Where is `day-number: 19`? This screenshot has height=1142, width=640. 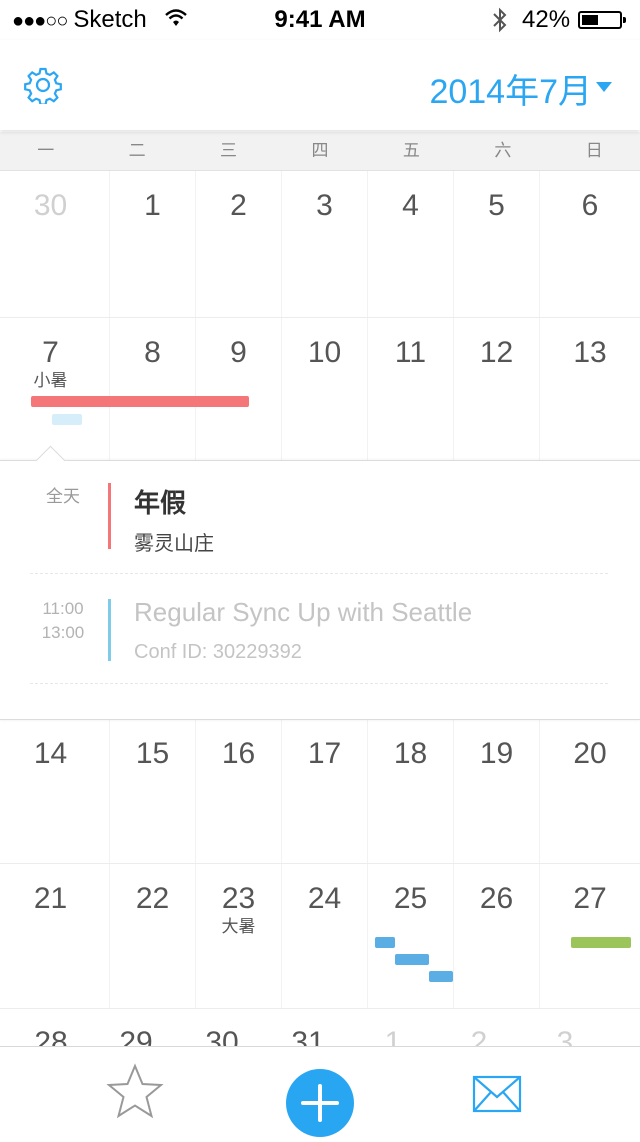
day-number: 19 is located at coordinates (496, 753).